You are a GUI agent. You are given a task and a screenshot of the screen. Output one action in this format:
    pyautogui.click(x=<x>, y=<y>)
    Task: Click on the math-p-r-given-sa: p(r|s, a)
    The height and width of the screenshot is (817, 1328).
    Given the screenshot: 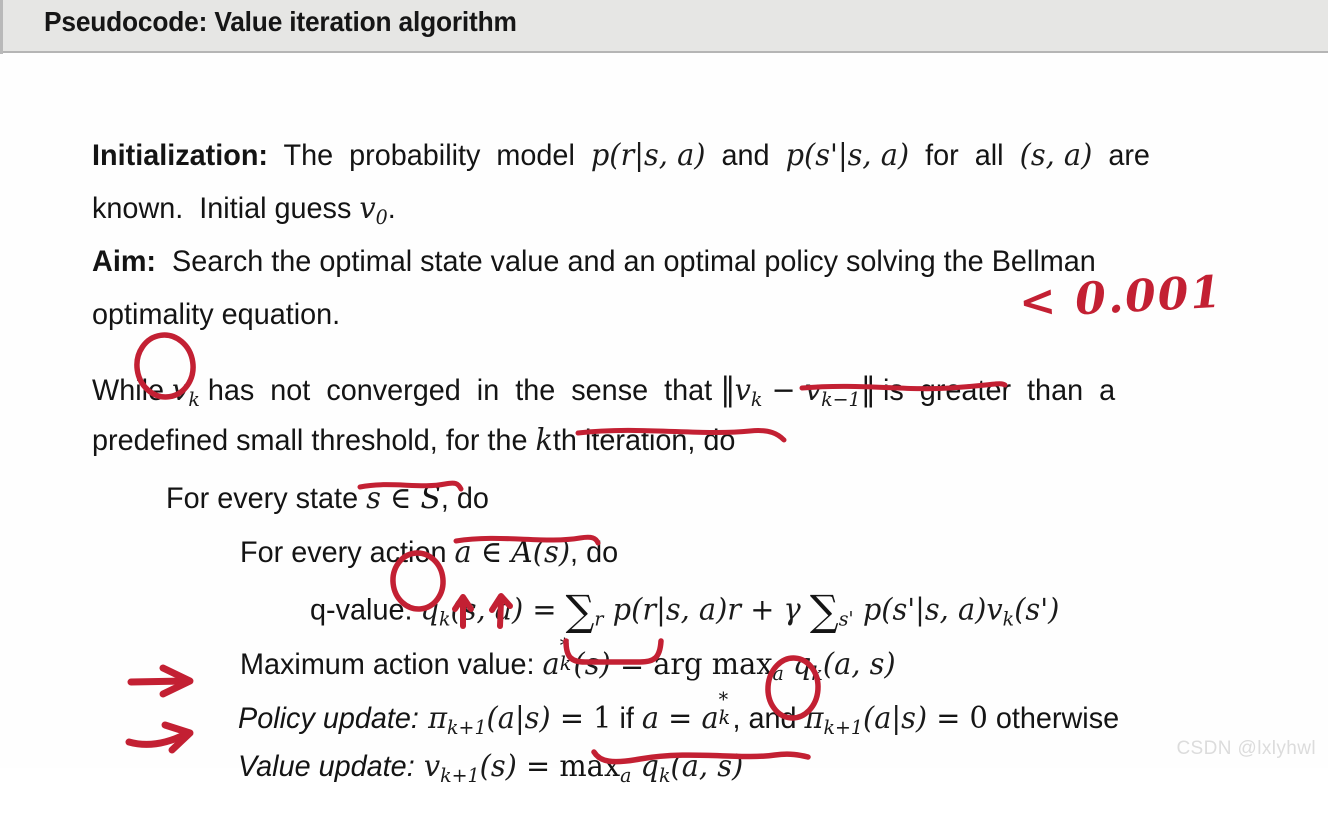 What is the action you would take?
    pyautogui.click(x=648, y=155)
    